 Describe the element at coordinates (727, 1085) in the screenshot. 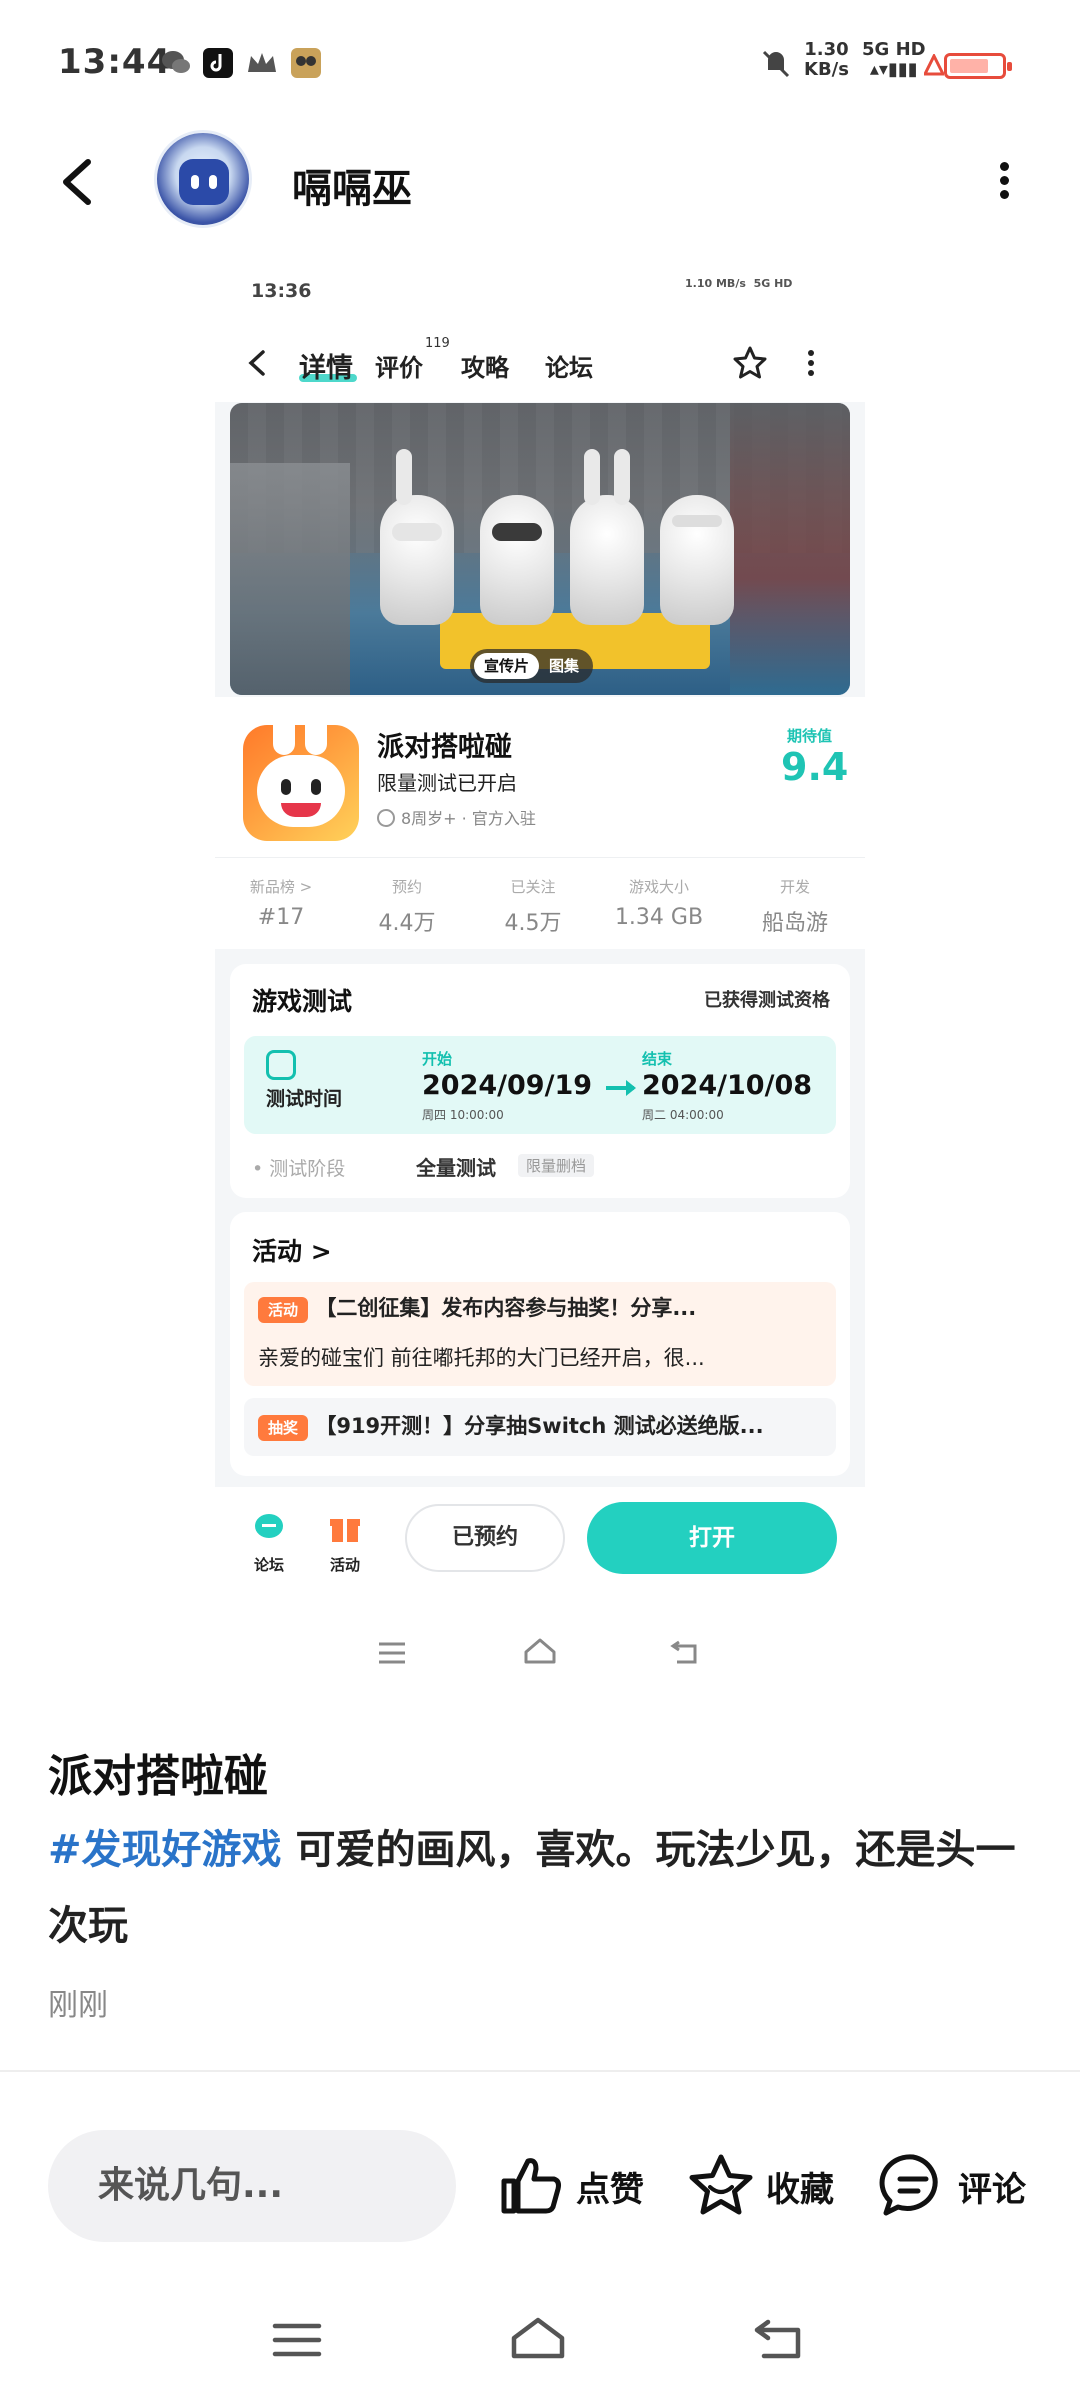

I see `test-end-date: 2024/10/08` at that location.